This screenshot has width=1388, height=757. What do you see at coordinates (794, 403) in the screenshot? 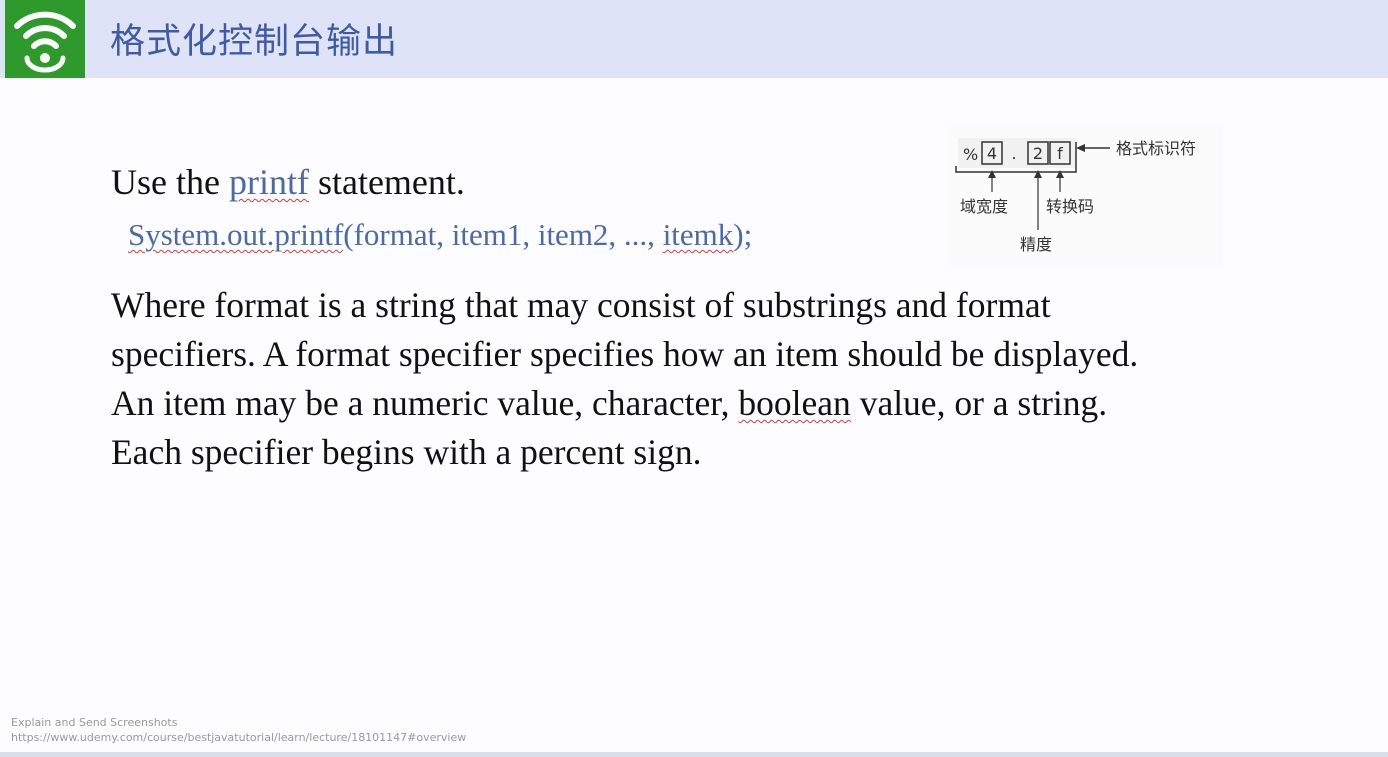
I see `boolean-word: boolean` at bounding box center [794, 403].